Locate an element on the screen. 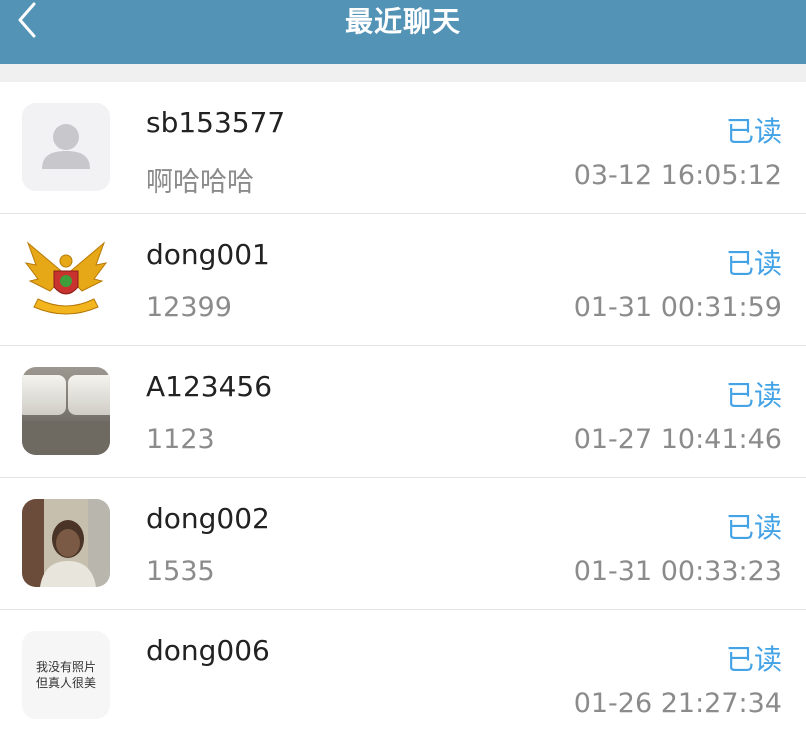  page-title: 最近聊天 is located at coordinates (402, 21).